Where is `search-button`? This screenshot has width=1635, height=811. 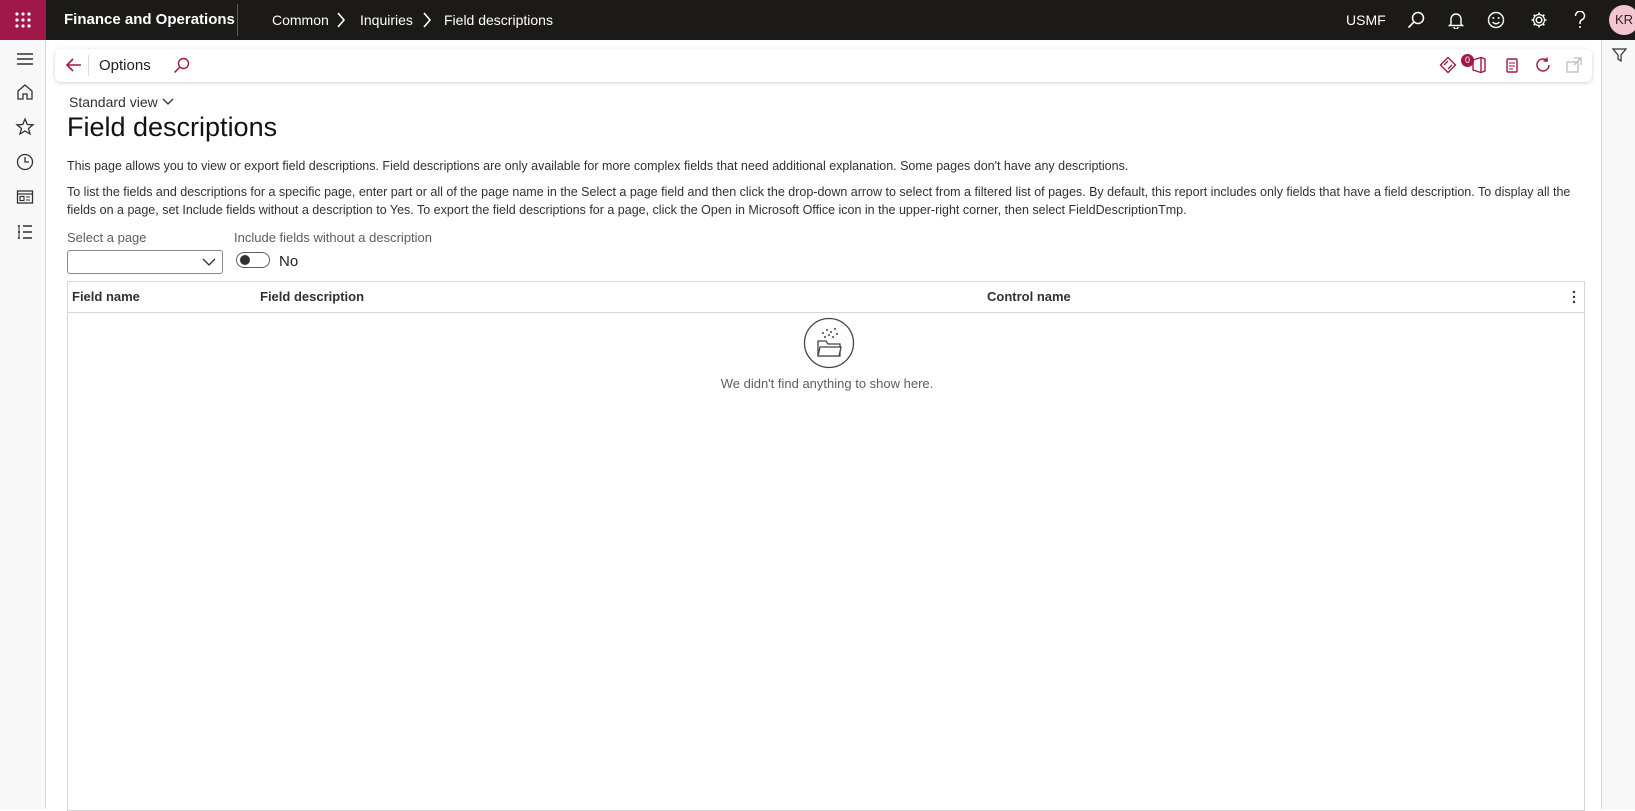
search-button is located at coordinates (1416, 20).